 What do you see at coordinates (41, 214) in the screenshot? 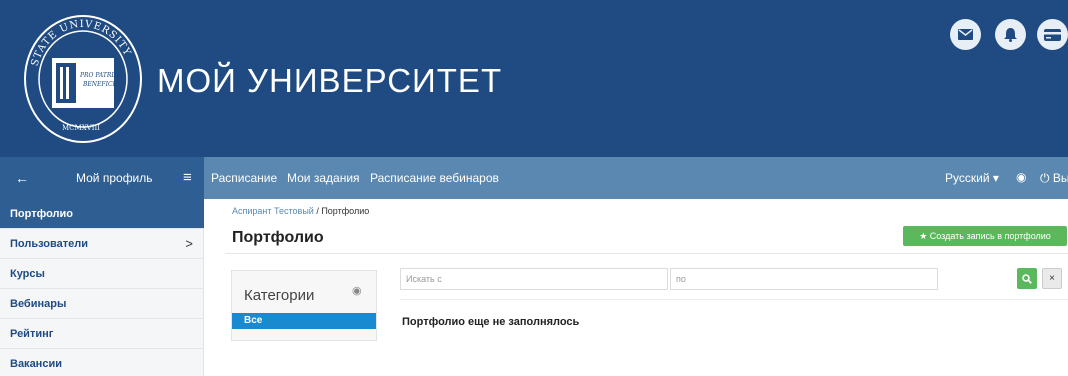
I see `sidebar-item-label: Портфолио` at bounding box center [41, 214].